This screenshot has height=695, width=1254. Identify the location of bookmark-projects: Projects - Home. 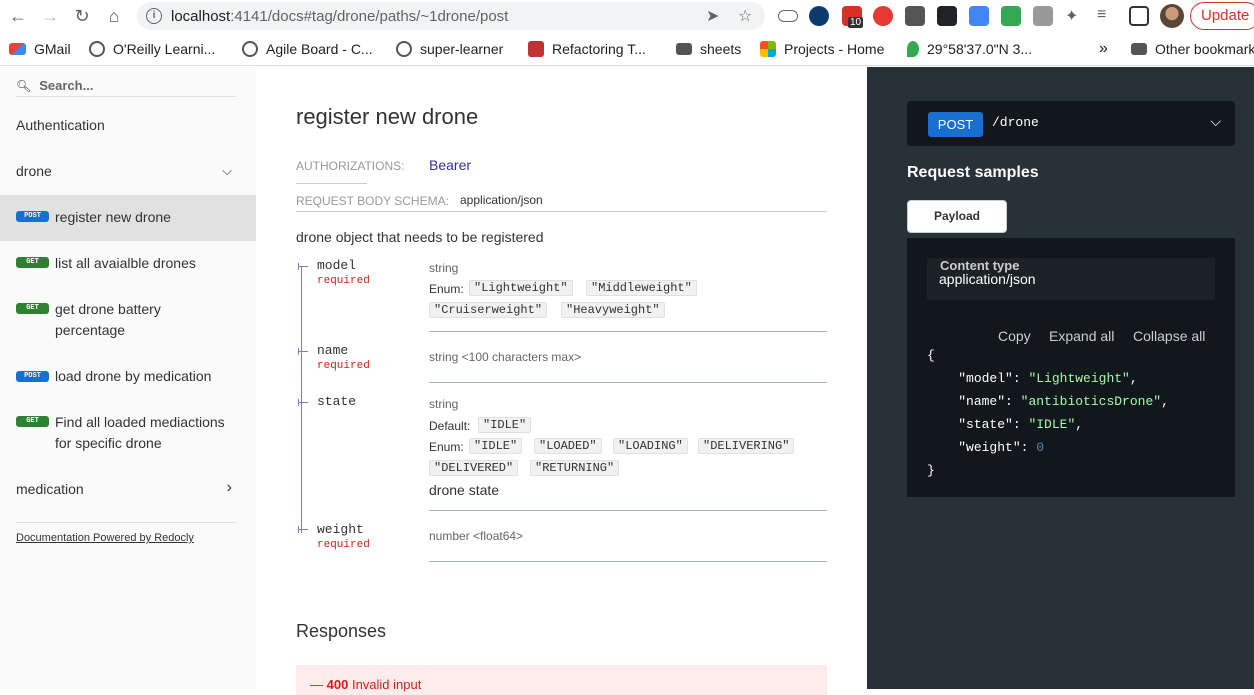
(822, 49).